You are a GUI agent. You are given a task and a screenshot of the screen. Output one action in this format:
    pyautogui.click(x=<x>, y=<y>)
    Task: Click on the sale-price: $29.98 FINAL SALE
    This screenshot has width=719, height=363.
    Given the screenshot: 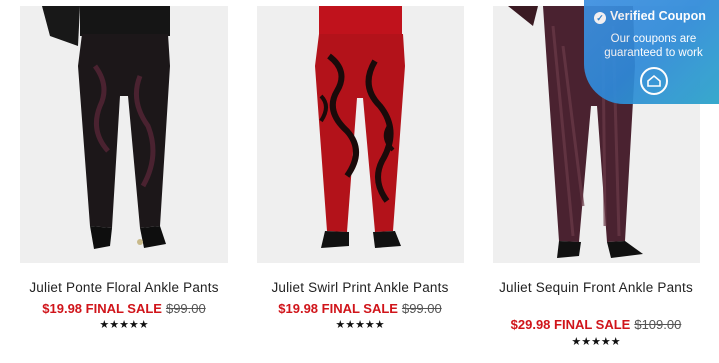 What is the action you would take?
    pyautogui.click(x=570, y=324)
    